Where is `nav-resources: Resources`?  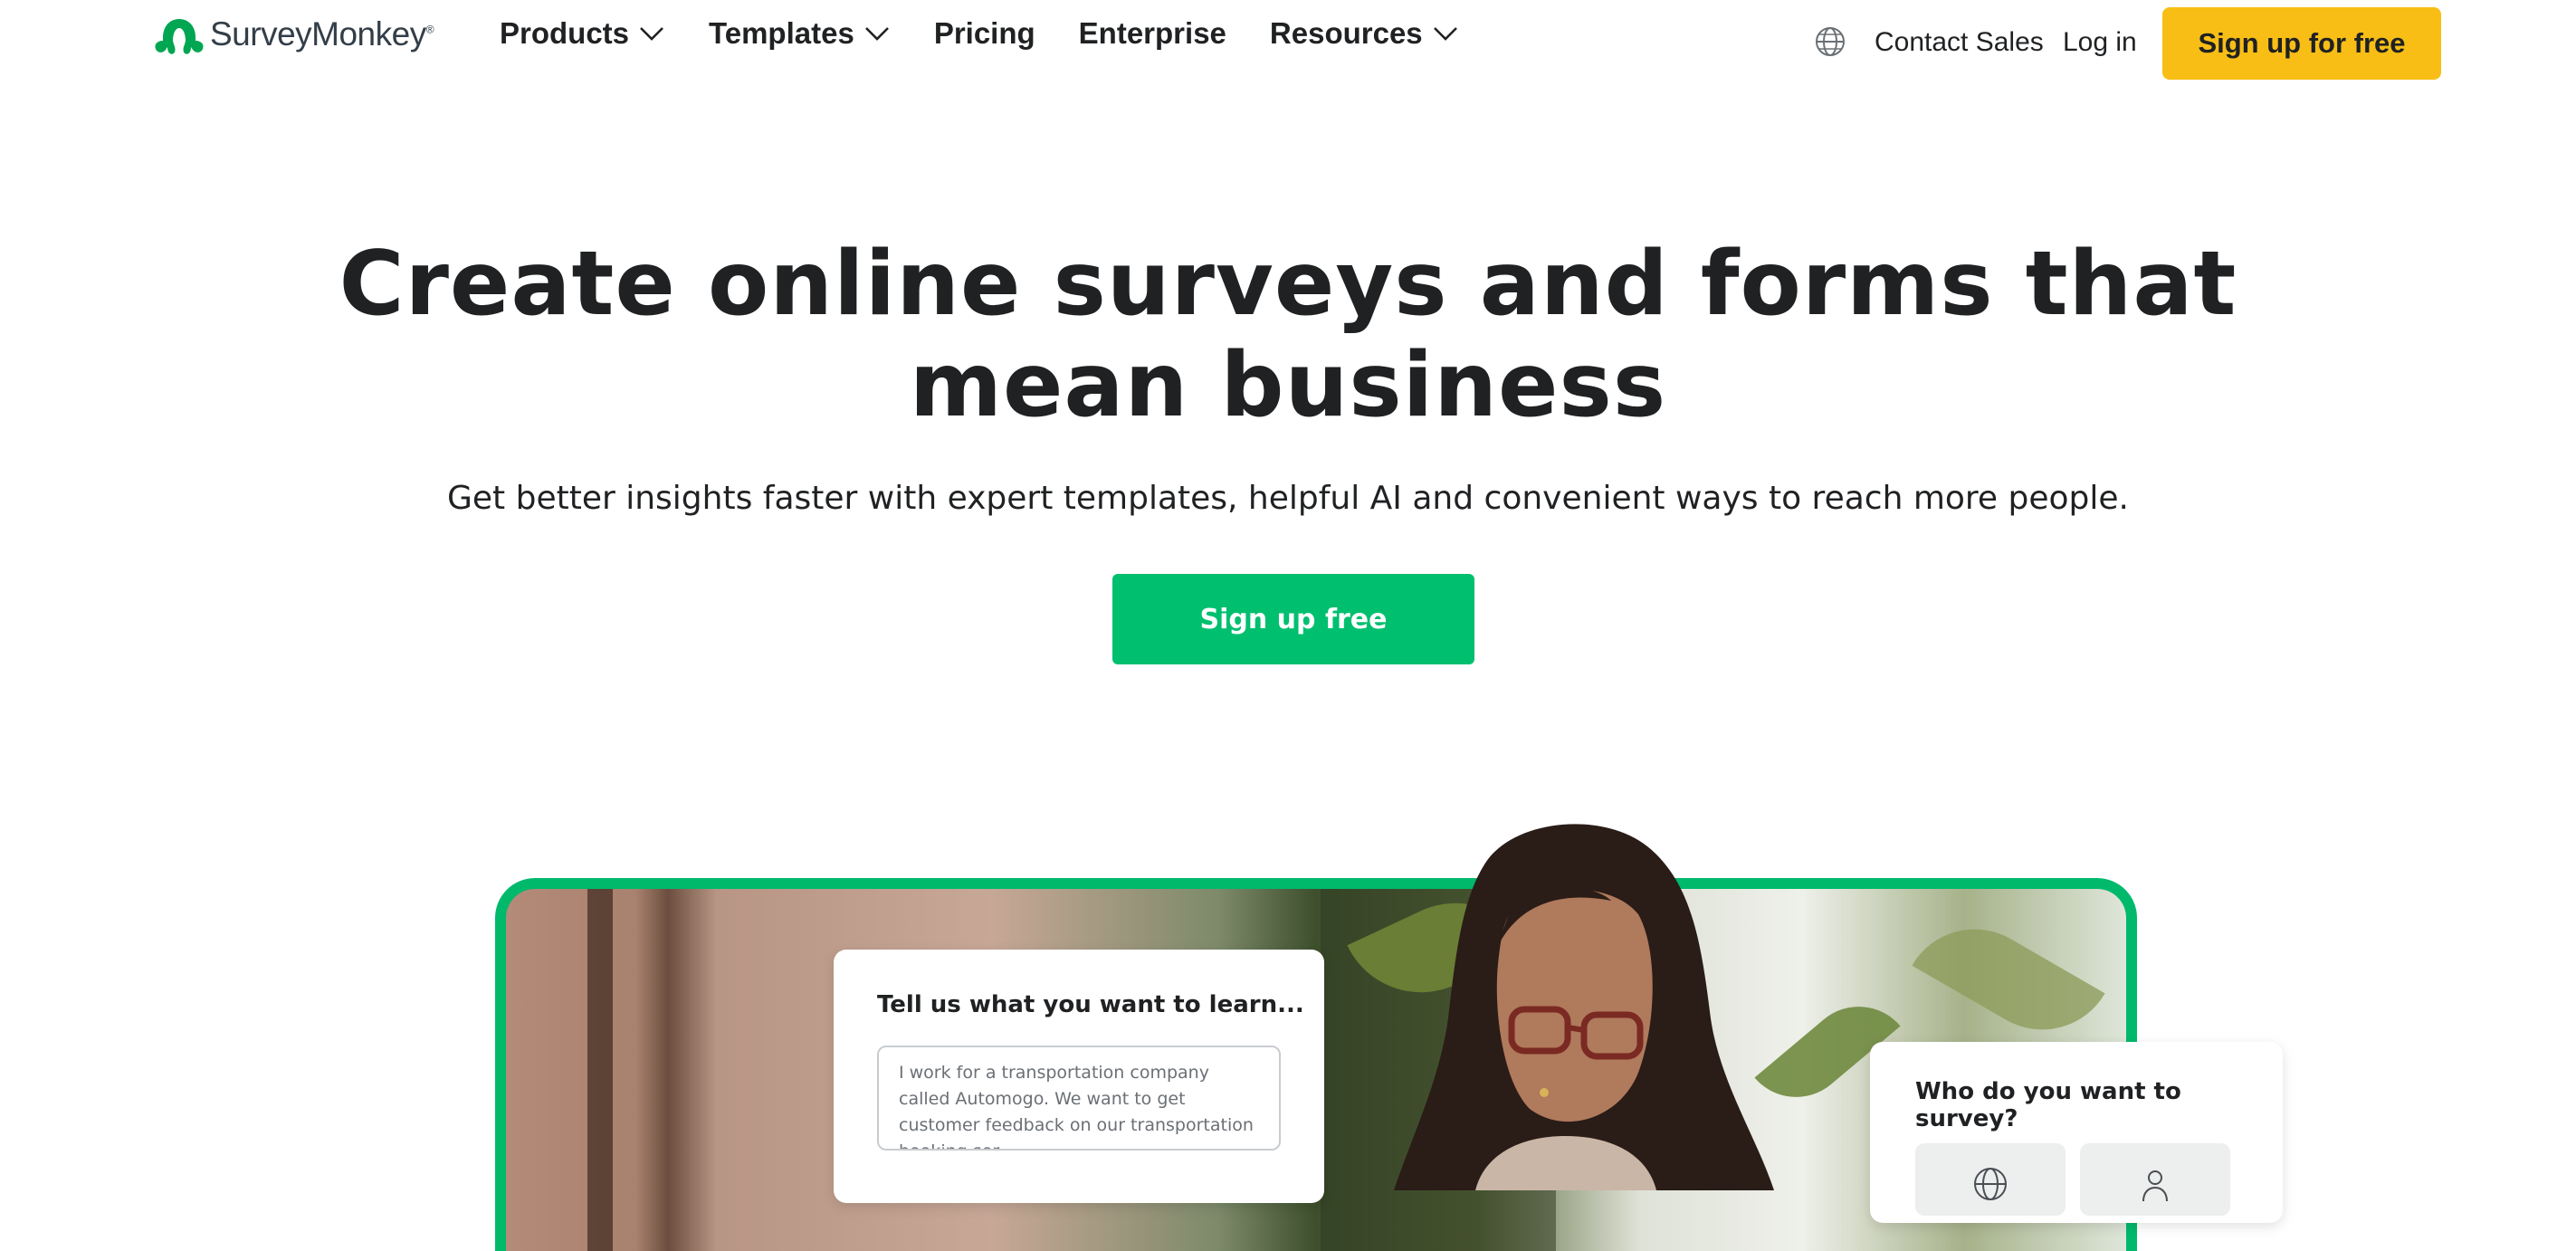
nav-resources: Resources is located at coordinates (1364, 33).